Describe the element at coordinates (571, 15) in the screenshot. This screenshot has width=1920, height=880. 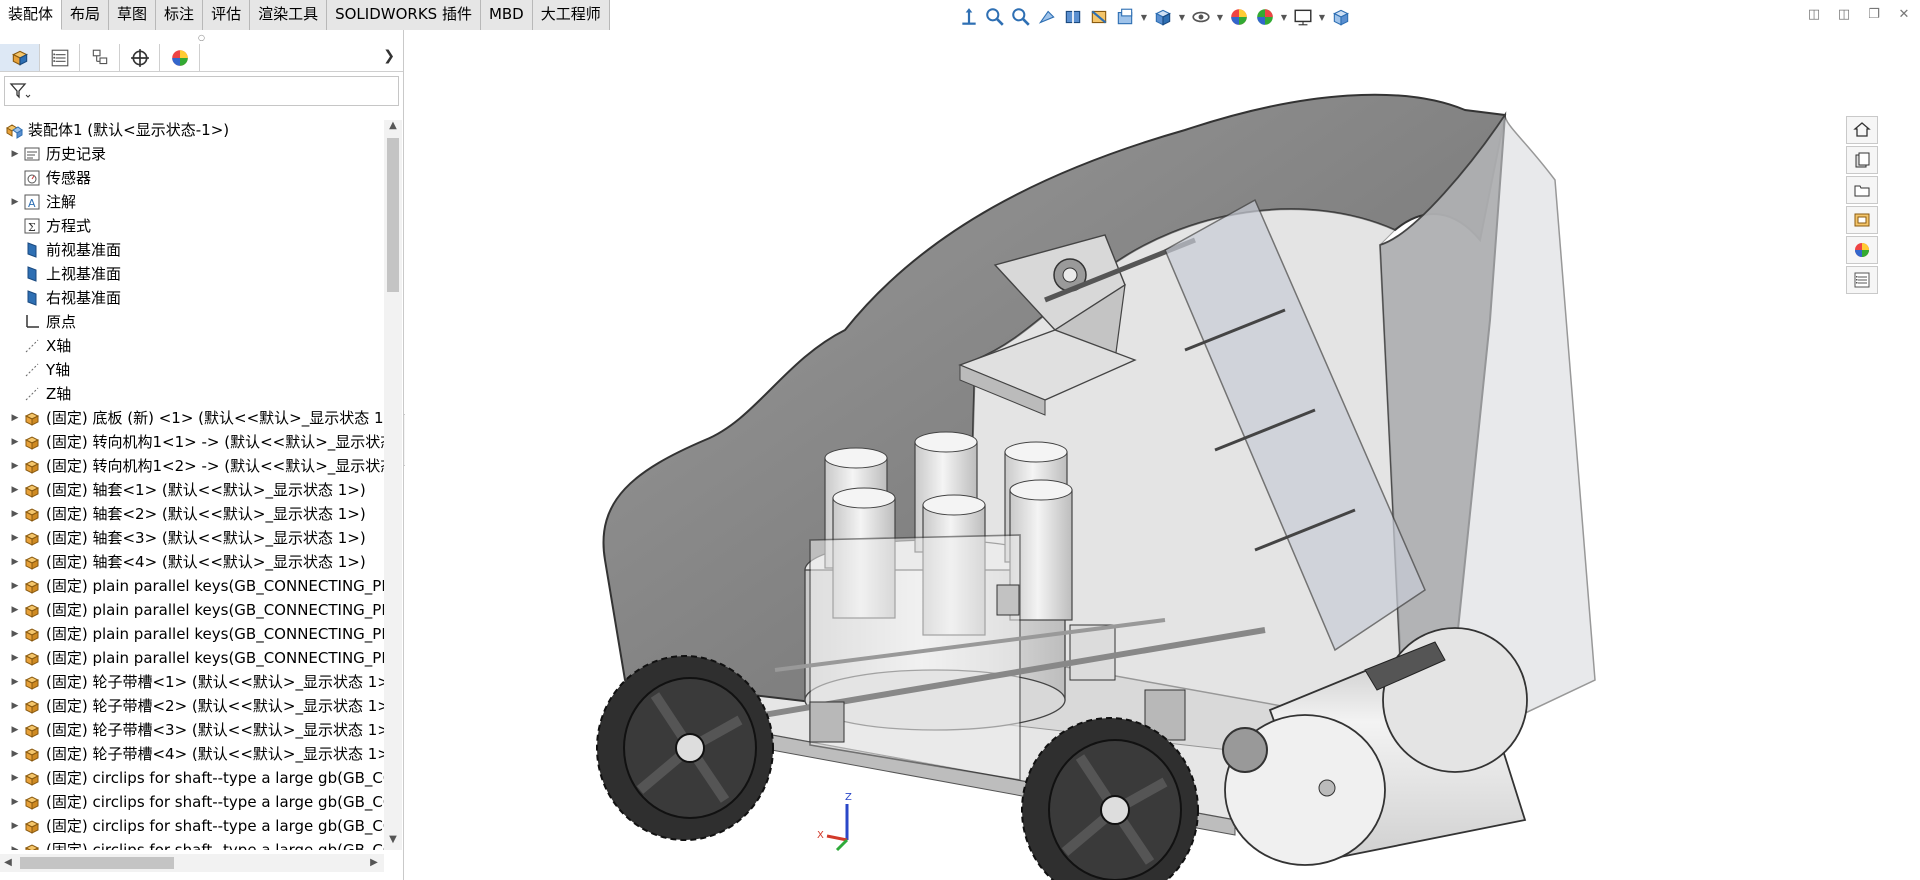
I see `tab-8: 大工程师` at that location.